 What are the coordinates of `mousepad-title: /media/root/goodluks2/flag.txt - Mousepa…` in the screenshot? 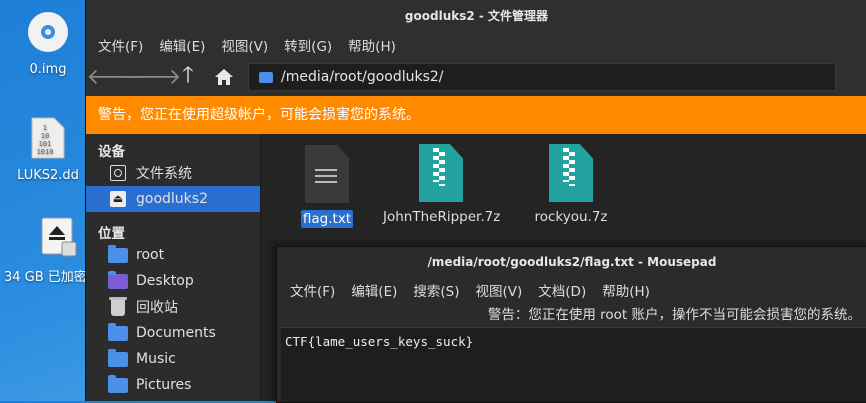 It's located at (572, 262).